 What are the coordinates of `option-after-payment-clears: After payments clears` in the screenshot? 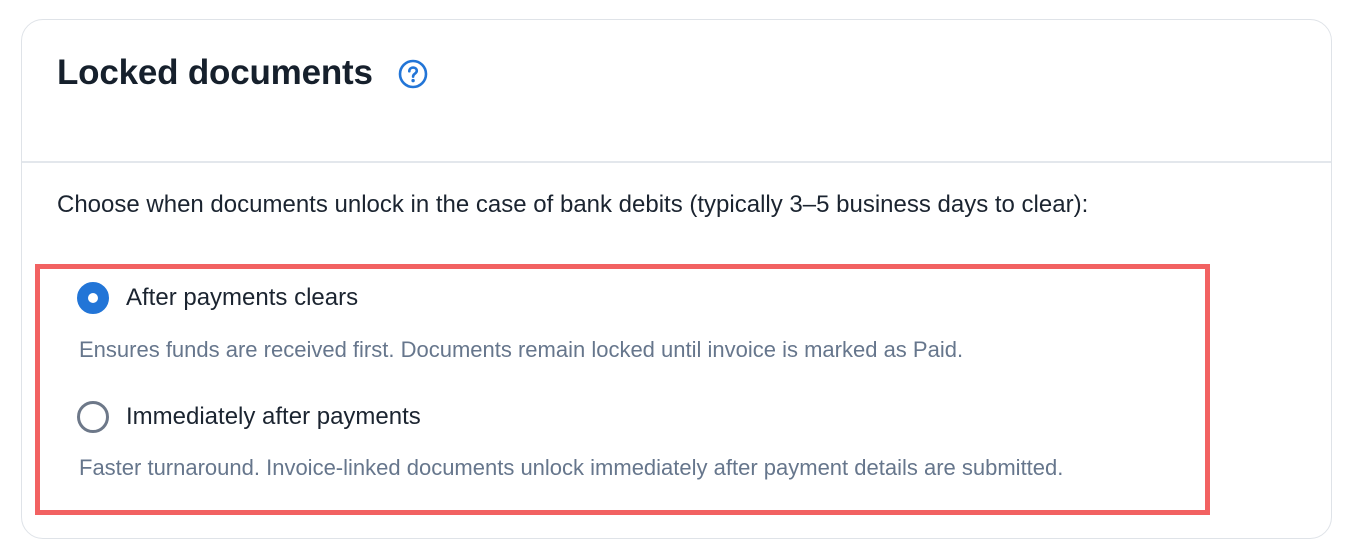 It's located at (217, 298).